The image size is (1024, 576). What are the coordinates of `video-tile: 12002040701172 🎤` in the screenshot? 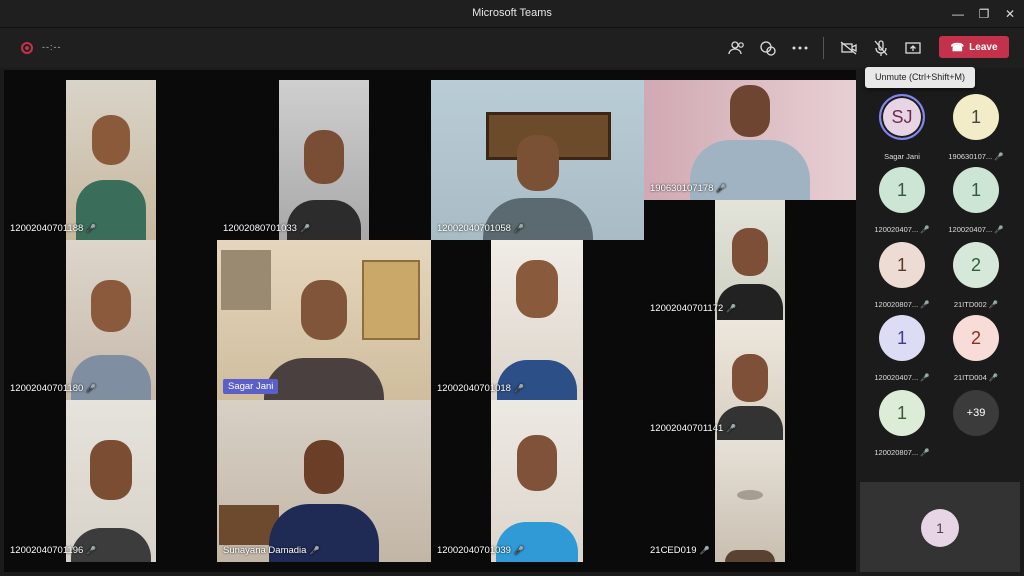 It's located at (750, 260).